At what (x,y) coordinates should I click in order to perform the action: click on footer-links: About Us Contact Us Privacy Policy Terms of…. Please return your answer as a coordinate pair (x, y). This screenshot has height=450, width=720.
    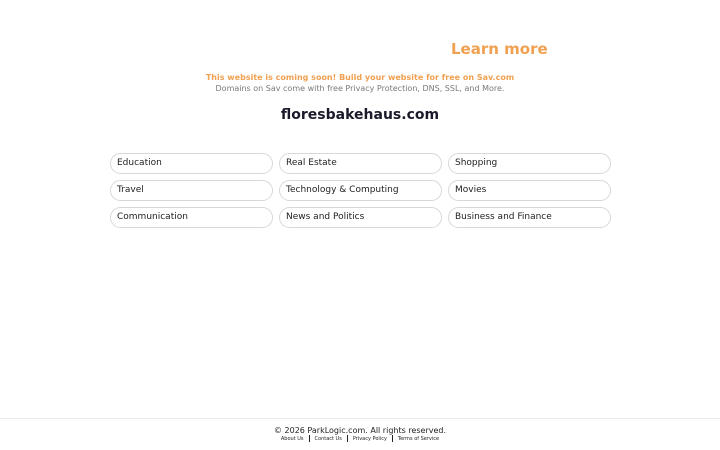
    Looking at the image, I should click on (360, 439).